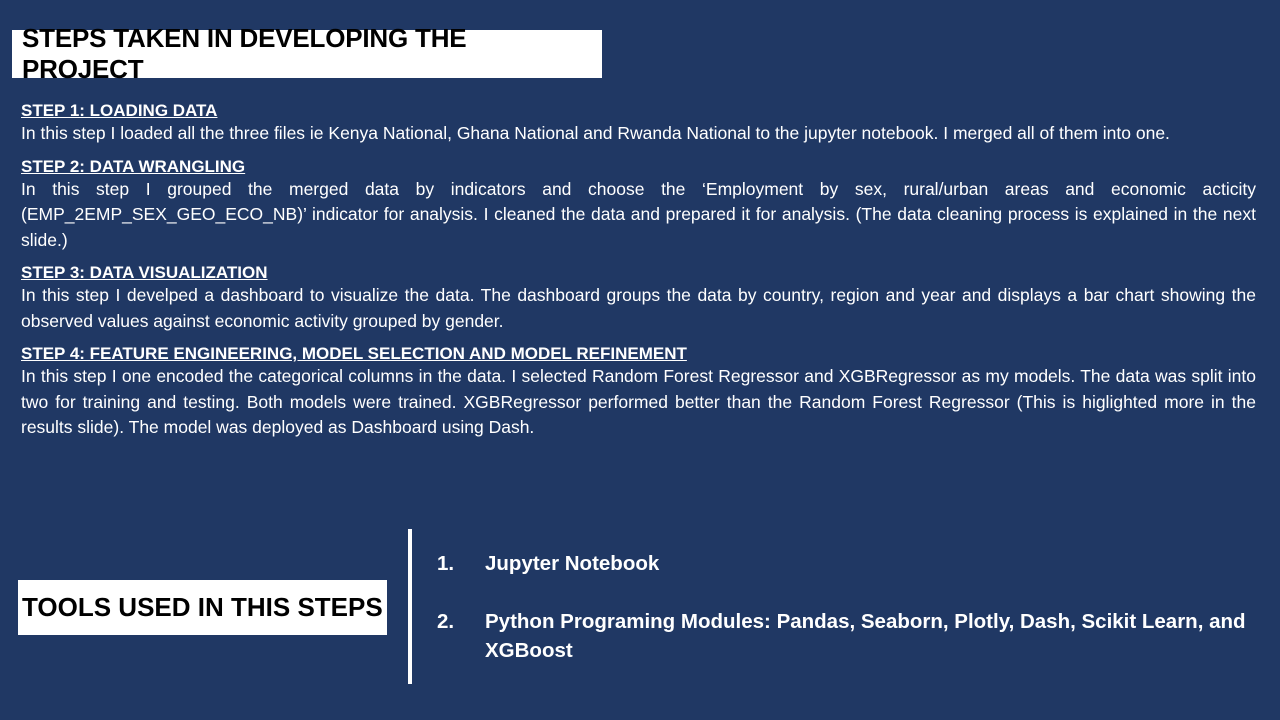  What do you see at coordinates (446, 621) in the screenshot?
I see `tool-item-2-number: 2.` at bounding box center [446, 621].